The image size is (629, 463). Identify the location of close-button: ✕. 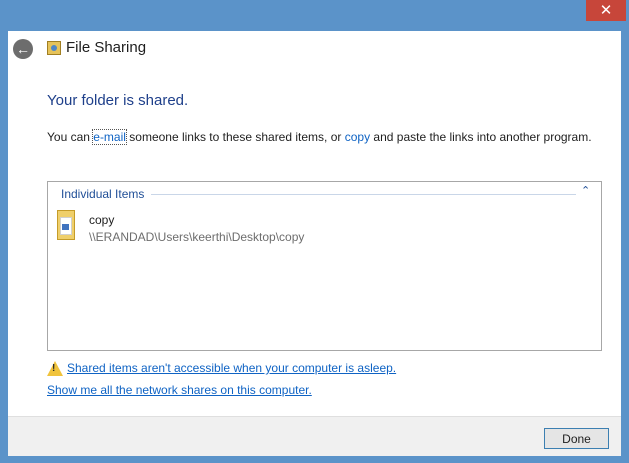
(606, 10).